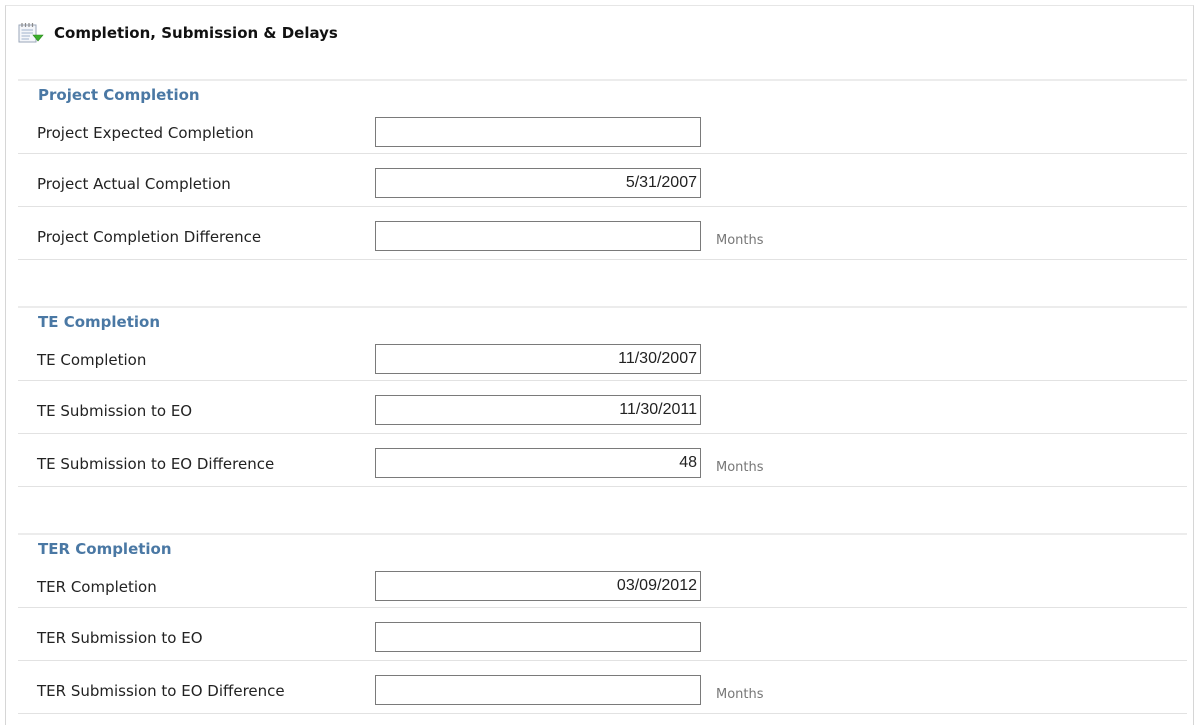  What do you see at coordinates (105, 549) in the screenshot?
I see `section-title: TER Completion` at bounding box center [105, 549].